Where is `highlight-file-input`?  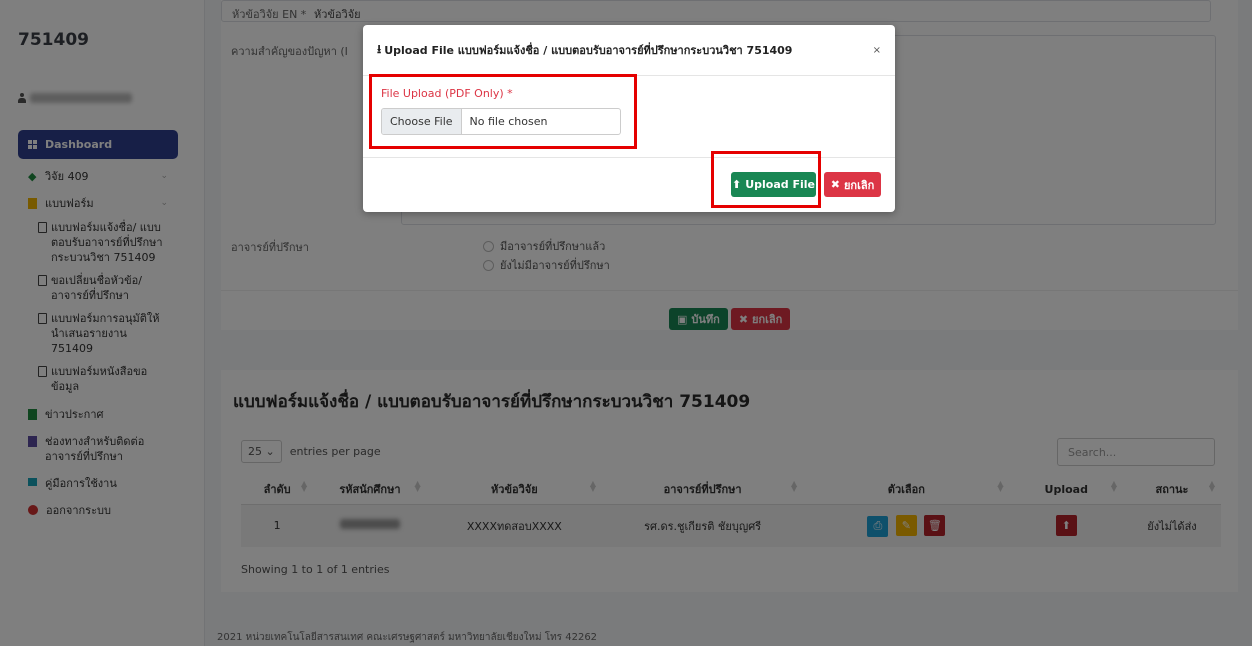
highlight-file-input is located at coordinates (503, 111).